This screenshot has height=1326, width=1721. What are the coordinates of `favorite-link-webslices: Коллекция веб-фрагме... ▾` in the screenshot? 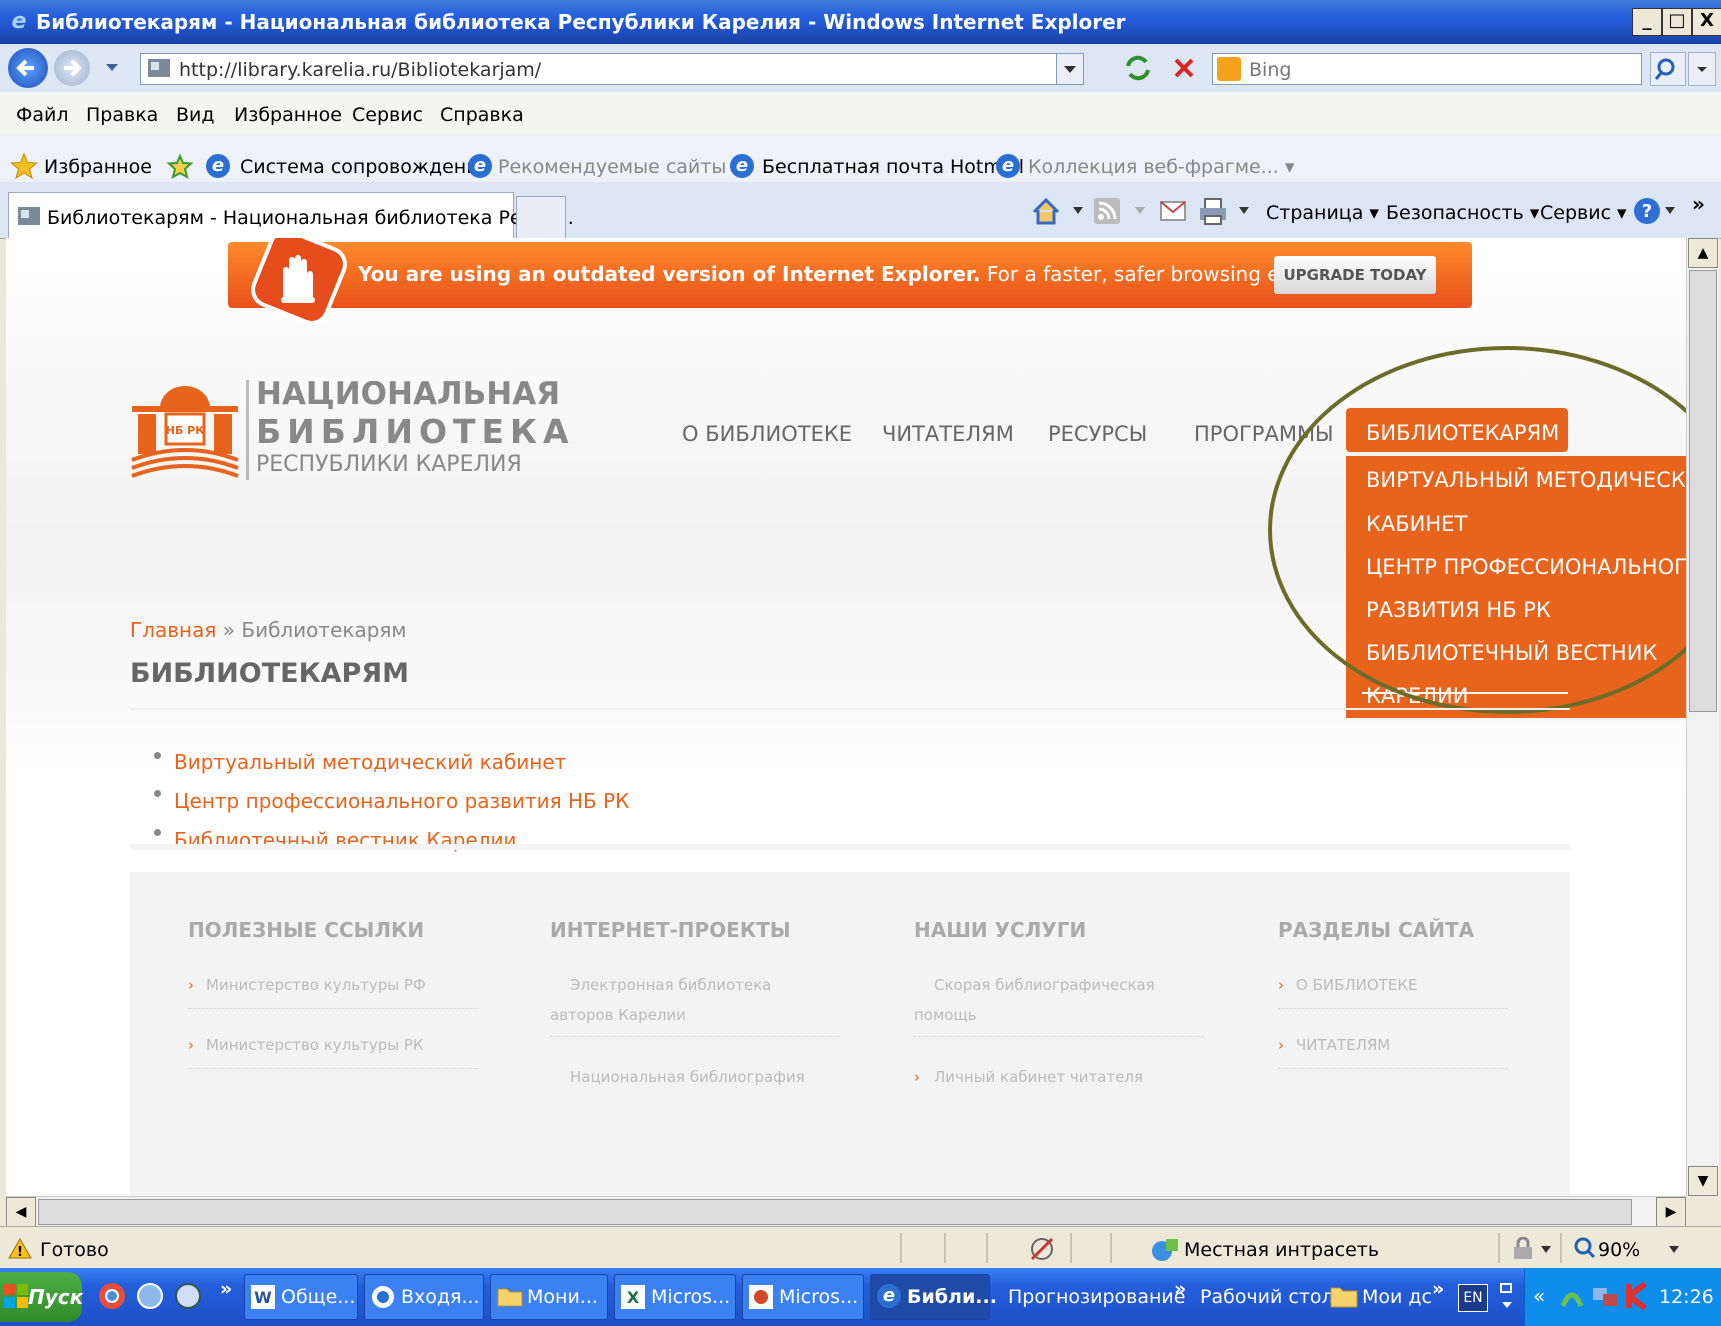 It's located at (1161, 167).